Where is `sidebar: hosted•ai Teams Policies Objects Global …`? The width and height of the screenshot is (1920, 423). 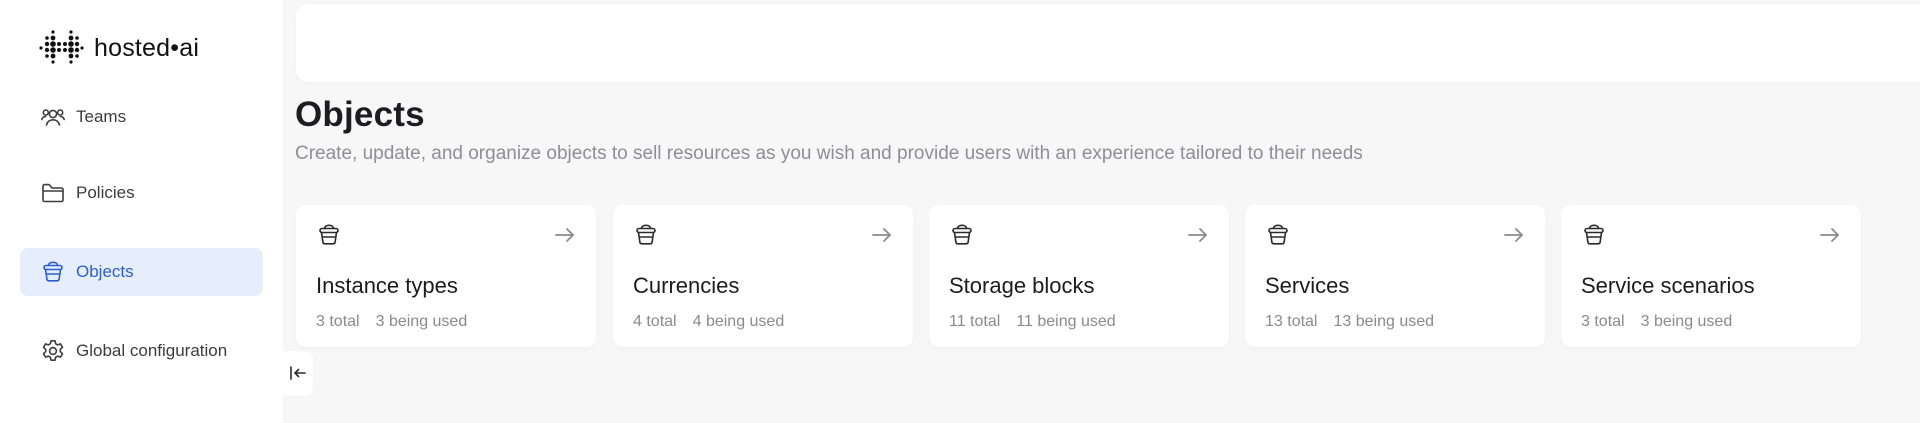 sidebar: hosted•ai Teams Policies Objects Global … is located at coordinates (141, 211).